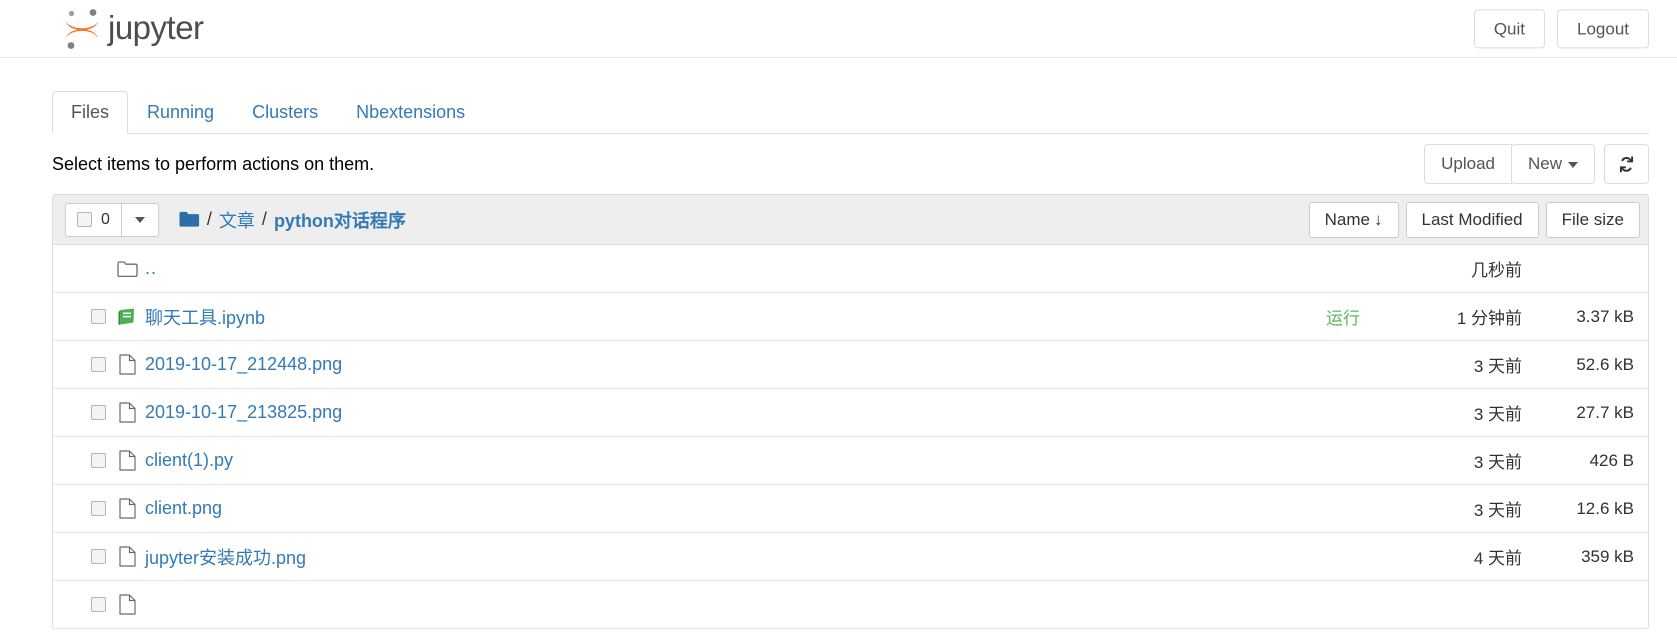  I want to click on toolbar-buttons: Upload New, so click(1536, 164).